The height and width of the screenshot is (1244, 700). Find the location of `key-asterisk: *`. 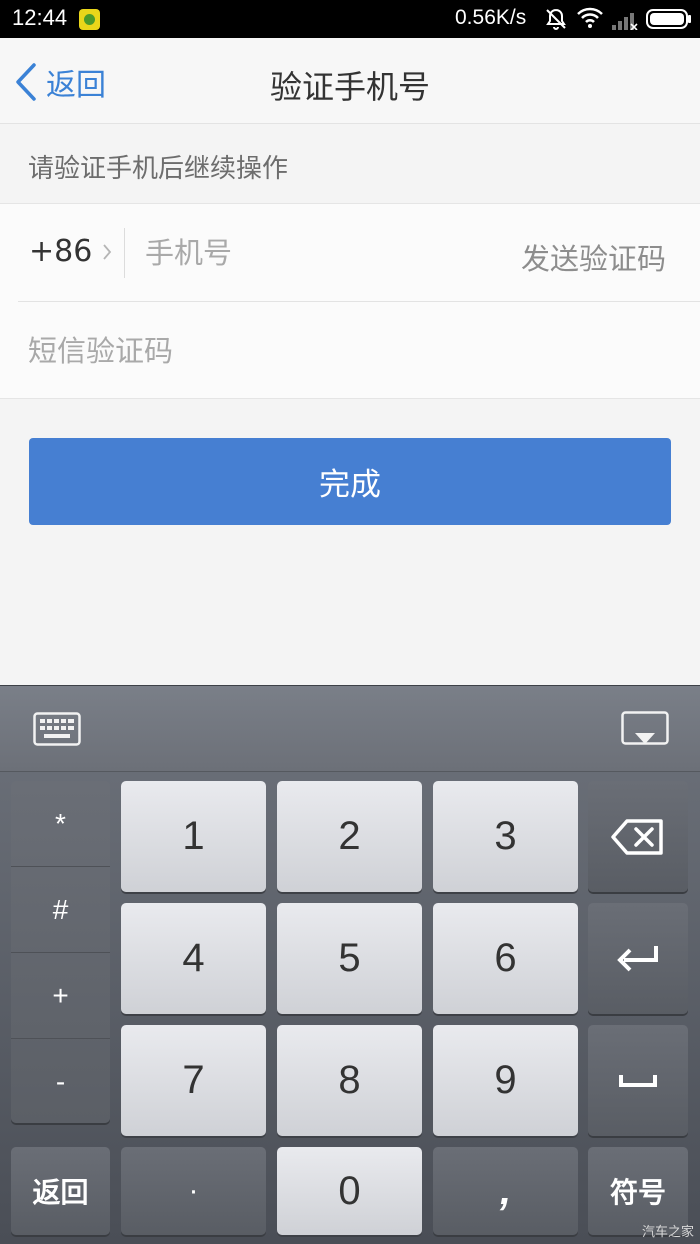

key-asterisk: * is located at coordinates (60, 824).